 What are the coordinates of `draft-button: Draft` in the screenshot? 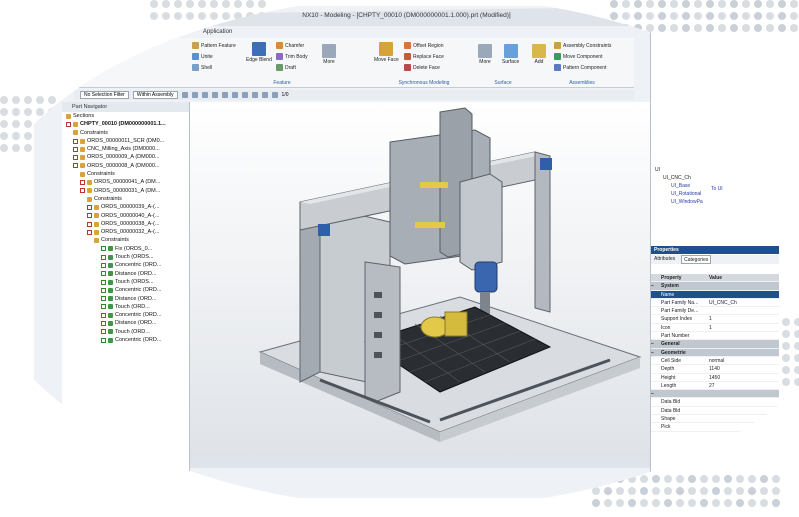 It's located at (286, 67).